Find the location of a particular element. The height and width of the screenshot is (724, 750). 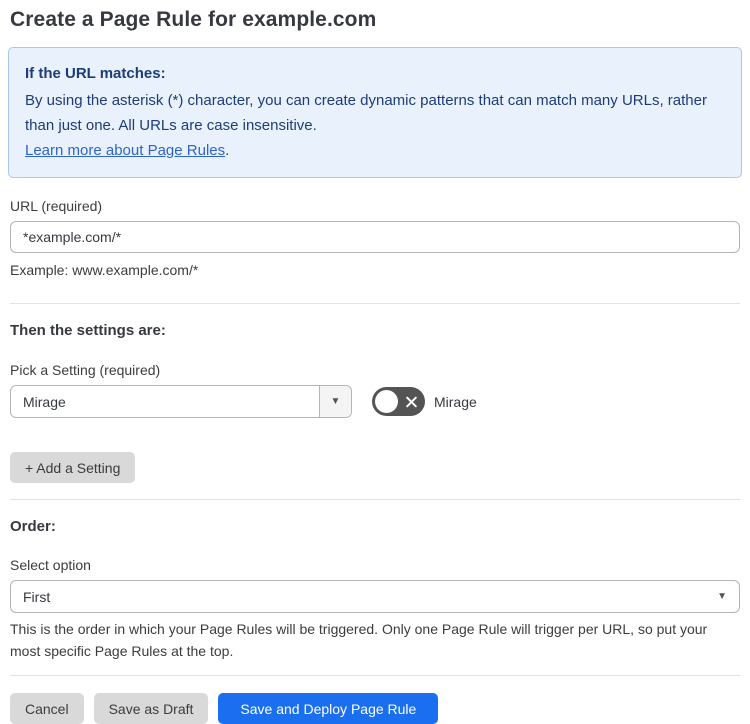

toggle-knob is located at coordinates (386, 401).